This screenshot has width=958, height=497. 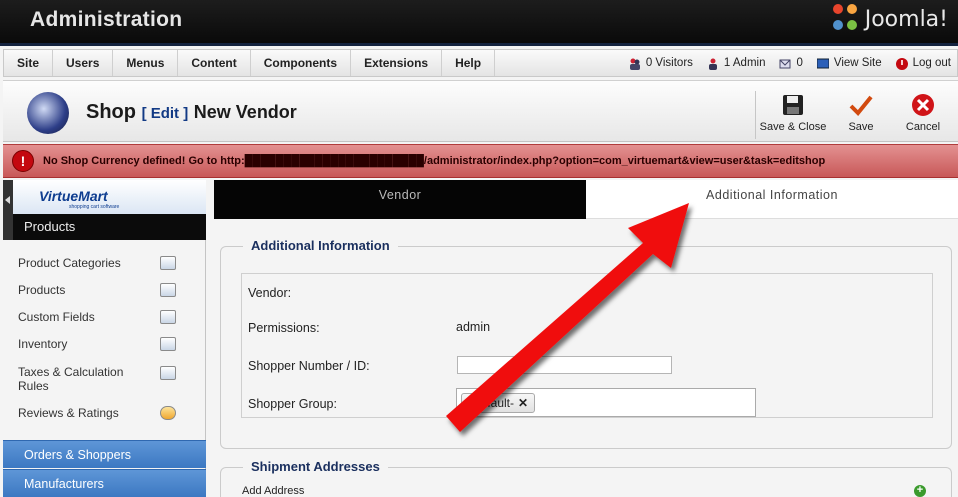 I want to click on joomla-logo-icon, so click(x=845, y=19).